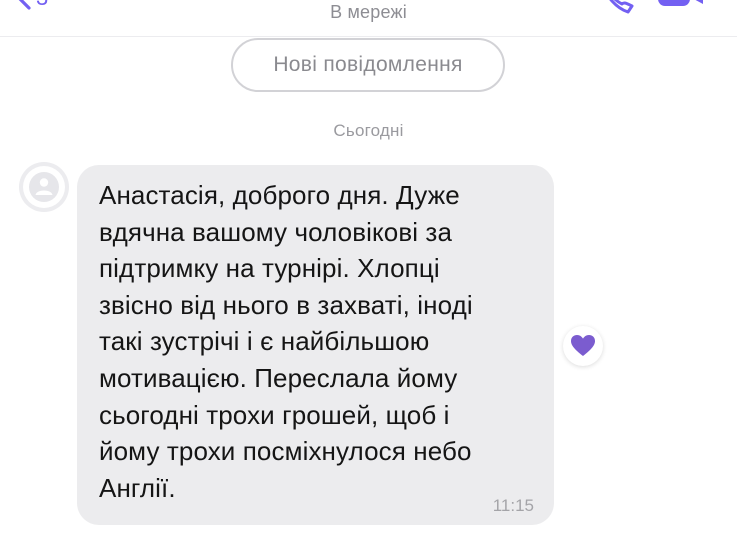 The height and width of the screenshot is (552, 737). What do you see at coordinates (513, 505) in the screenshot?
I see `message-timestamp: 11:15` at bounding box center [513, 505].